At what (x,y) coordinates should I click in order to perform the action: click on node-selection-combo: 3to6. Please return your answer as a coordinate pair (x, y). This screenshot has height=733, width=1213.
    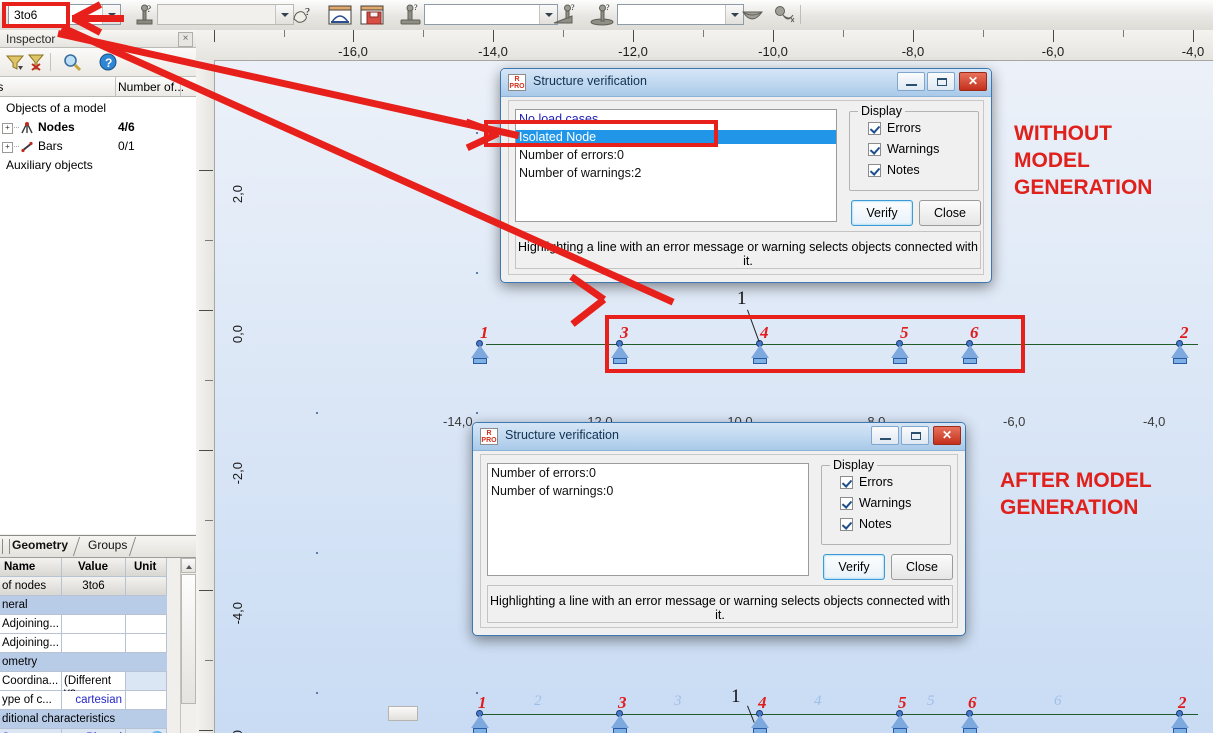
    Looking at the image, I should click on (64, 14).